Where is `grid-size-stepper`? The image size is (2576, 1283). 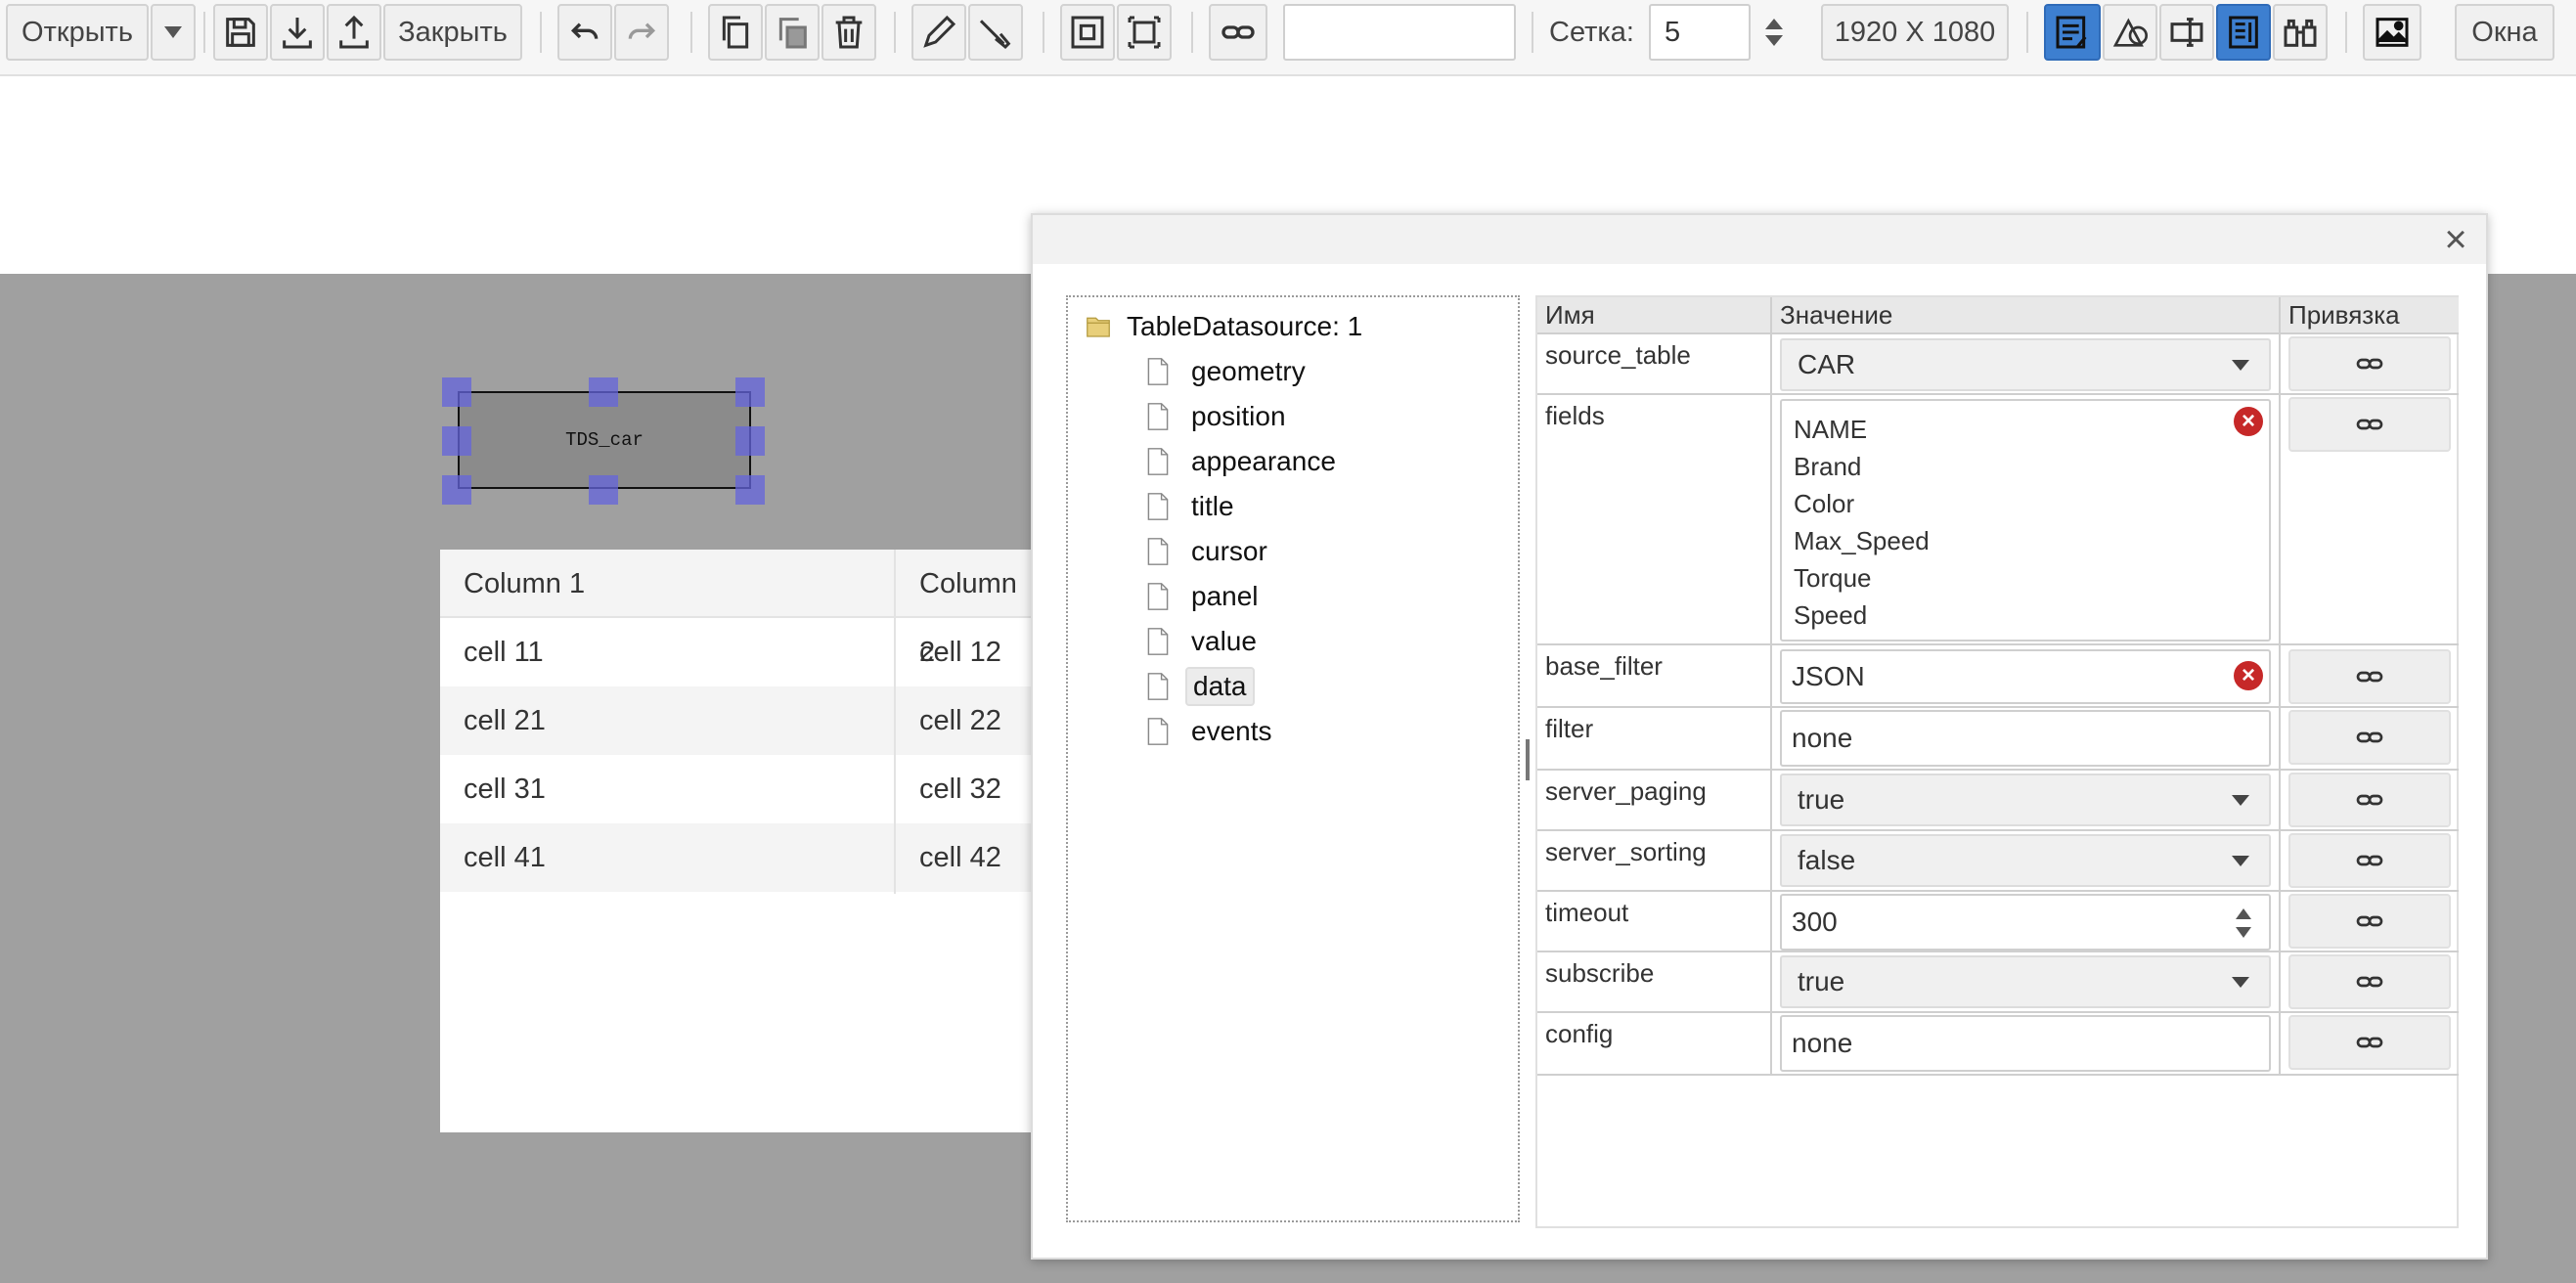
grid-size-stepper is located at coordinates (1774, 32).